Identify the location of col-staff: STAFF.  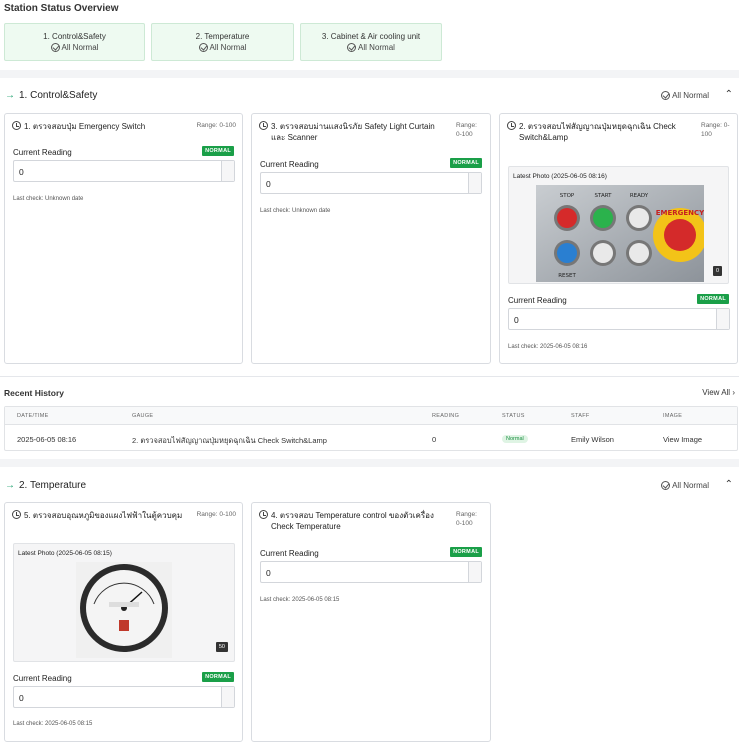
(580, 416).